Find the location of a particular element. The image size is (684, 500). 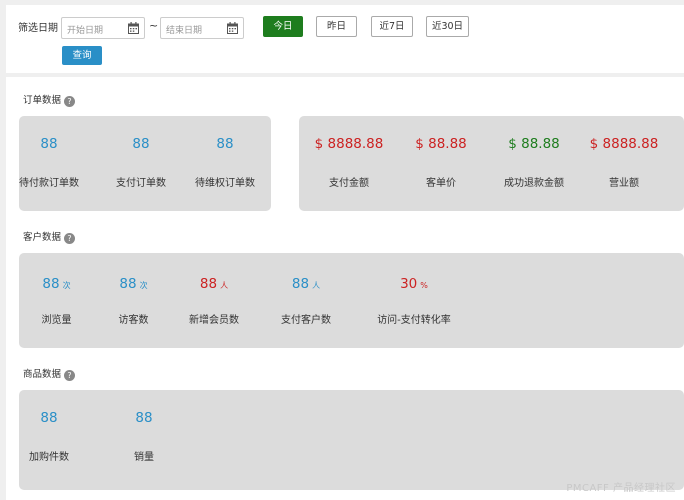

products-section-title: 商品数据? is located at coordinates (49, 373).